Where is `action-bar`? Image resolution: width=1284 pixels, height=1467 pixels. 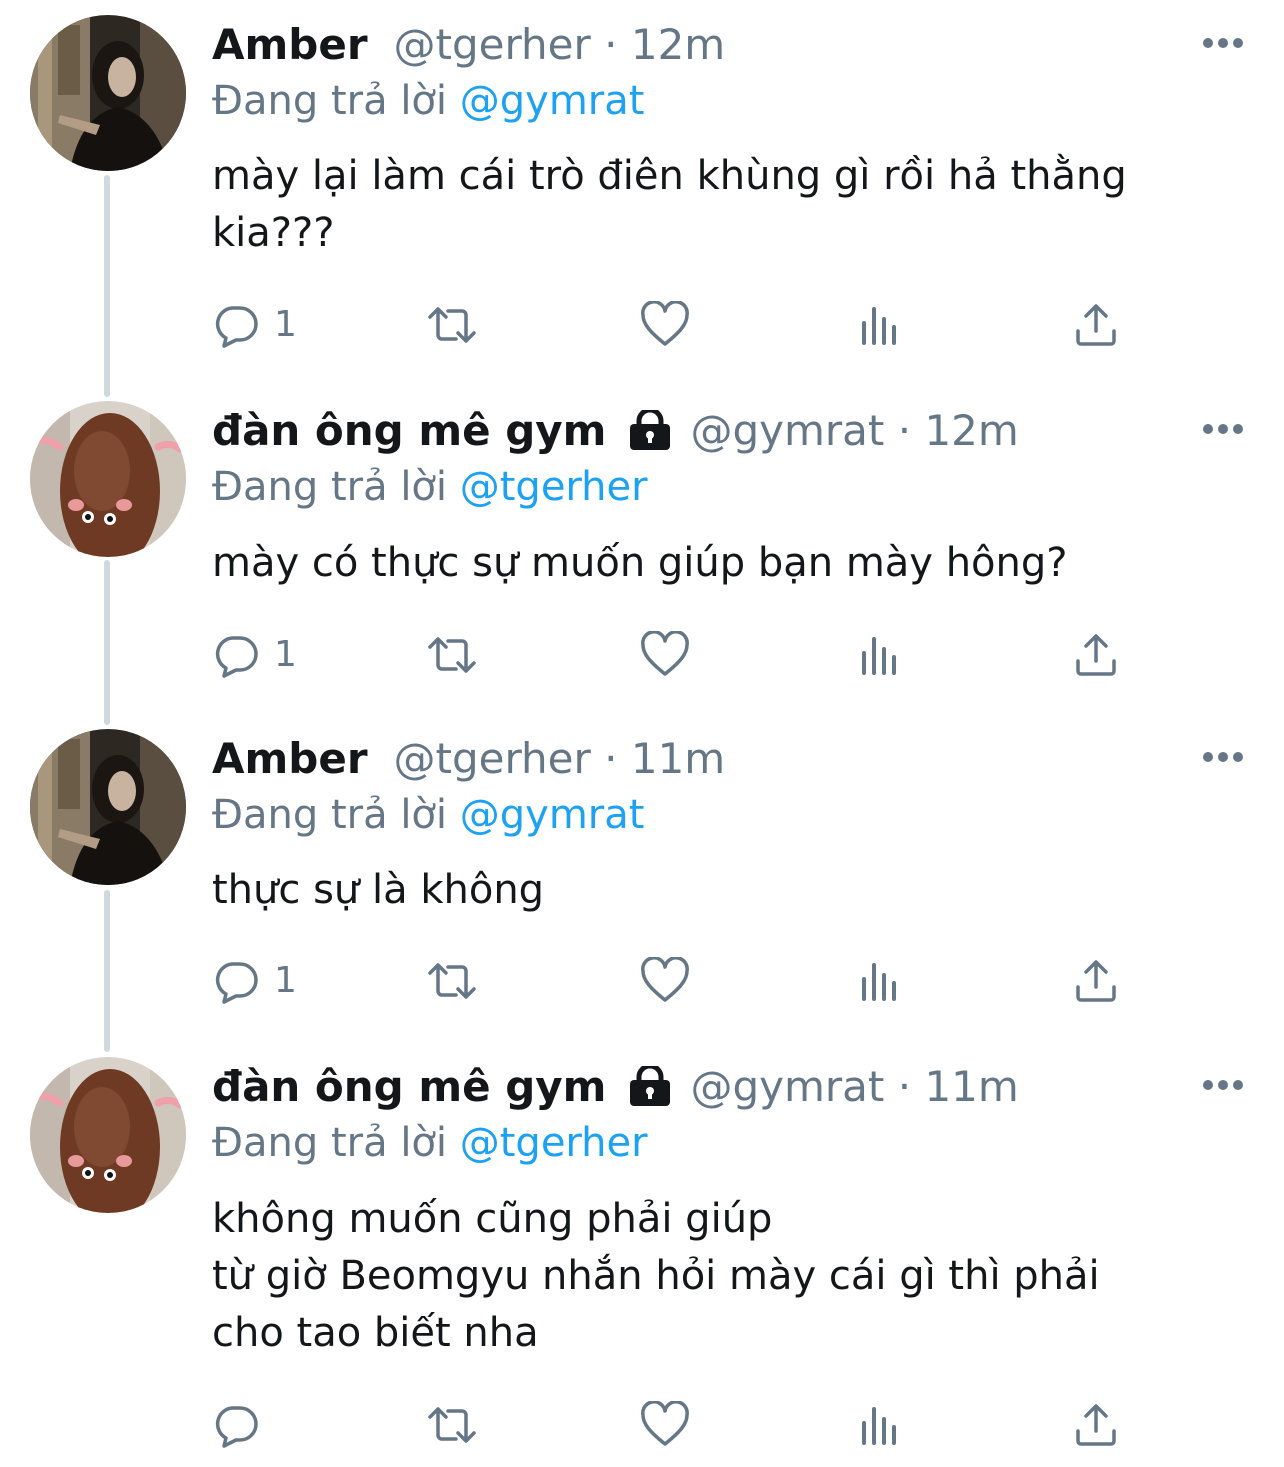 action-bar is located at coordinates (712, 1425).